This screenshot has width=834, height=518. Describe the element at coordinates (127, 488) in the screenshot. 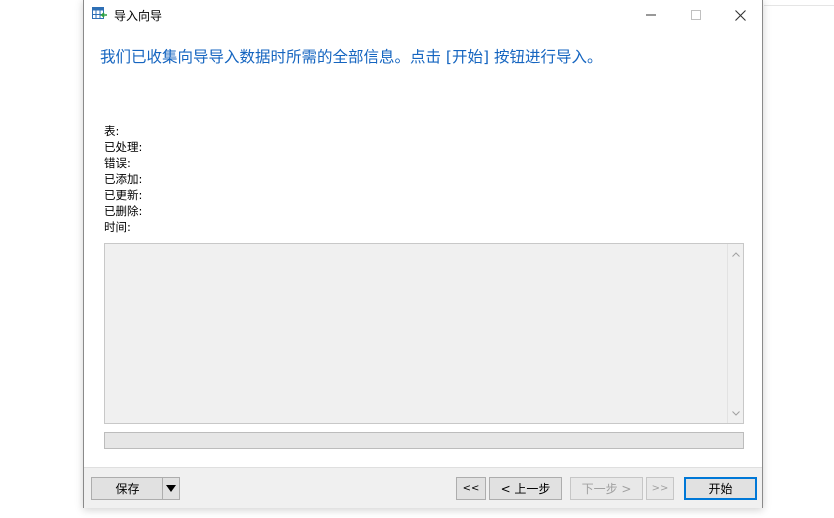

I see `save-button: 保存` at that location.